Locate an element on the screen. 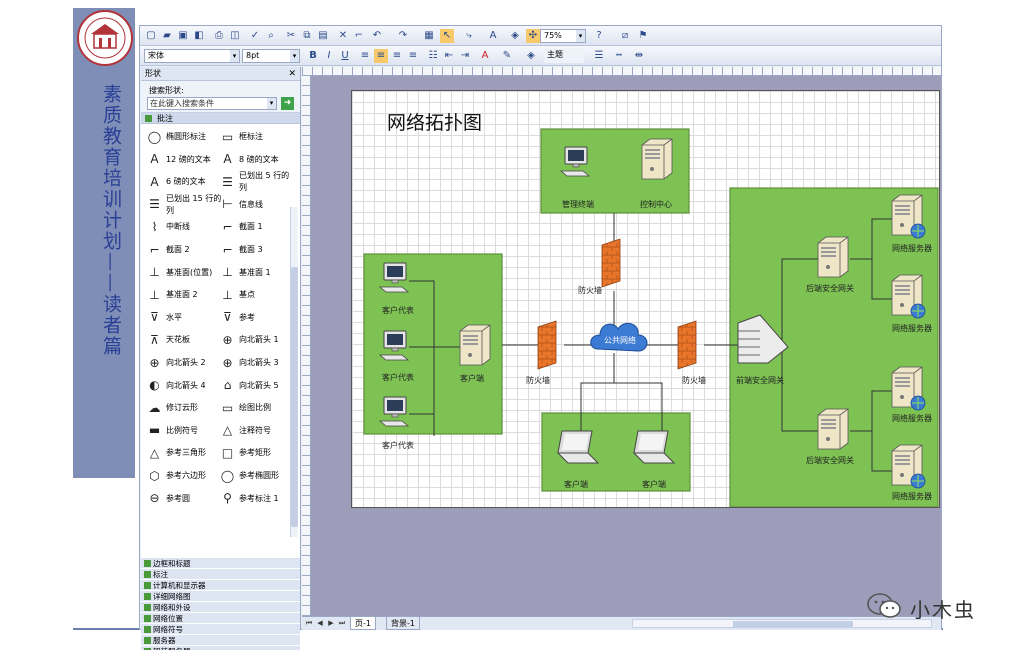 This screenshot has width=1024, height=650. zoom-select: 75% ▾ is located at coordinates (563, 36).